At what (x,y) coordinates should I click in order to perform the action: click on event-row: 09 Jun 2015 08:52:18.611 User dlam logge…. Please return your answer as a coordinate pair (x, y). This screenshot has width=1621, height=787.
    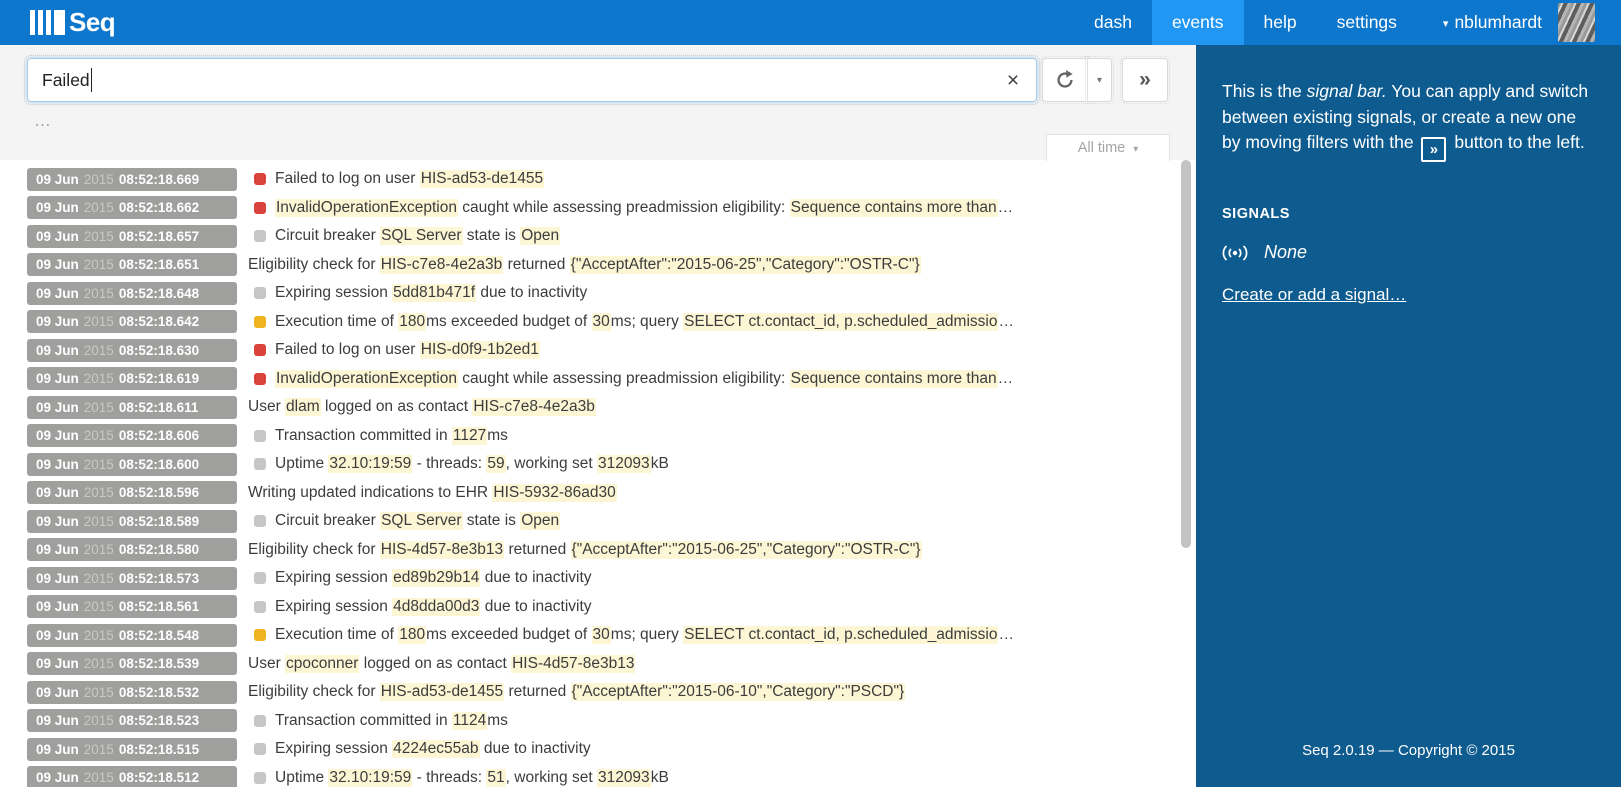
    Looking at the image, I should click on (590, 407).